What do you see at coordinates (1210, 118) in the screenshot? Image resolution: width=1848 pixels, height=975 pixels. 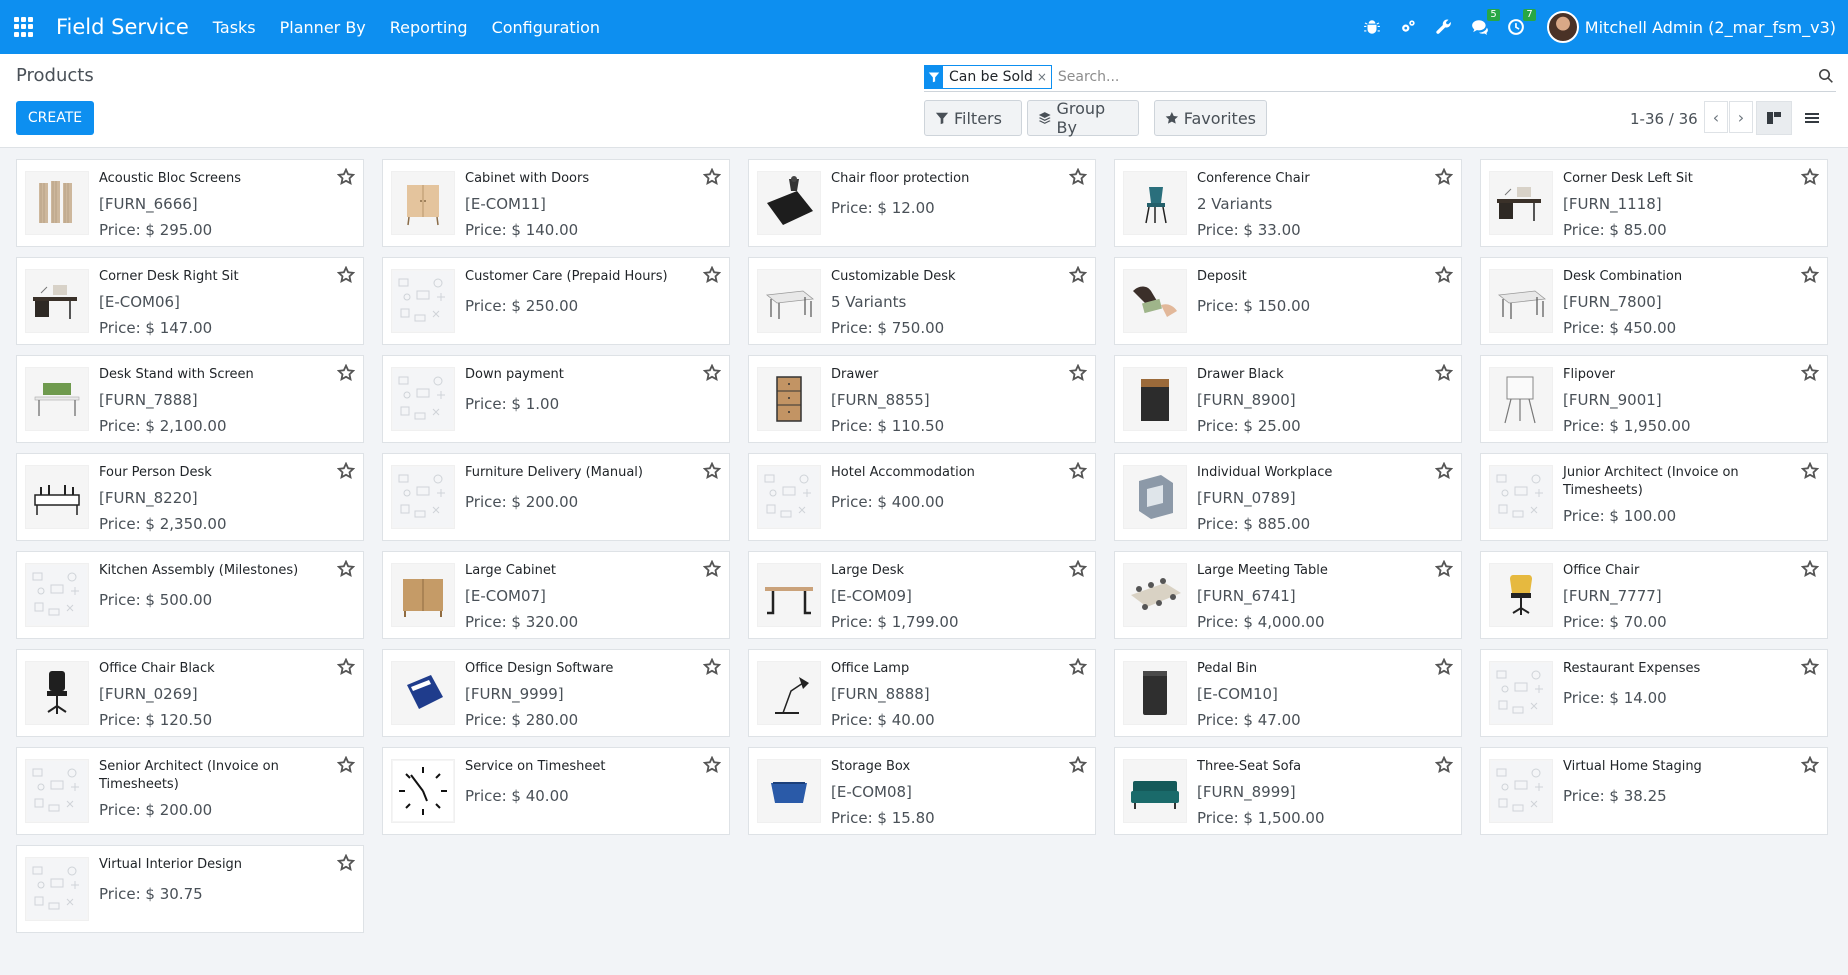 I see `favorites-button: Favorites` at bounding box center [1210, 118].